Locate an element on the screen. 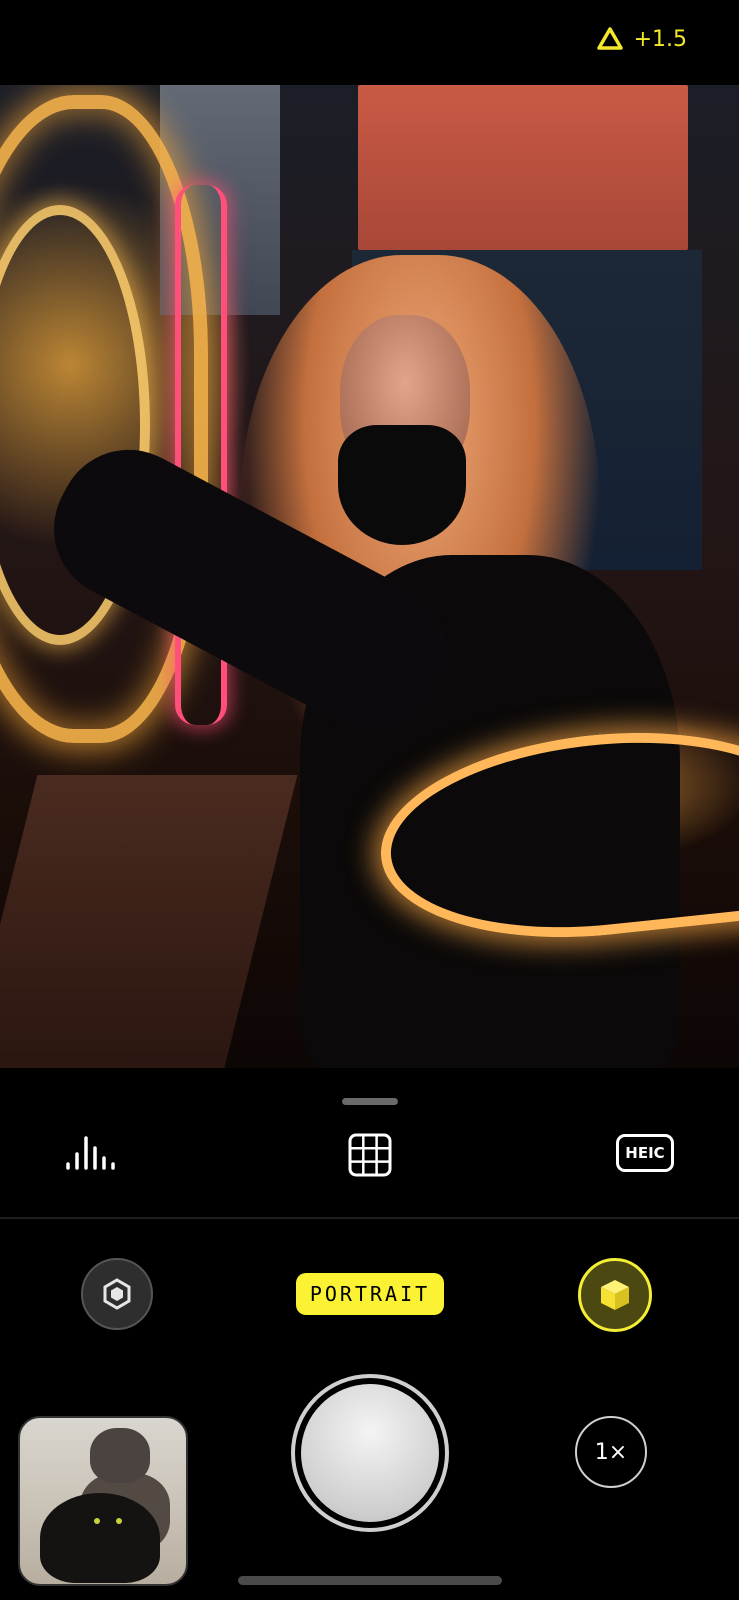  drawer-handle is located at coordinates (370, 1101).